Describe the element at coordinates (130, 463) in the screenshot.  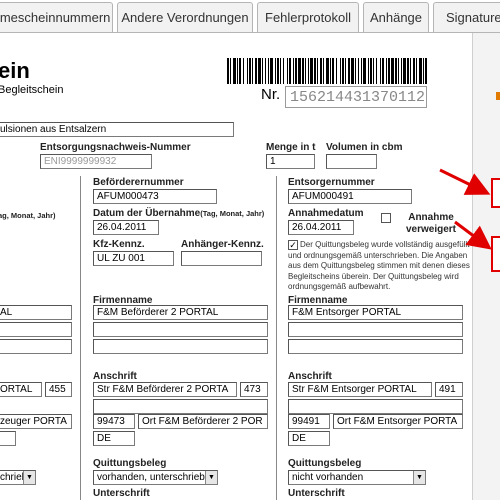
I see `befoerderer-beleg-label: Quittungsbeleg` at that location.